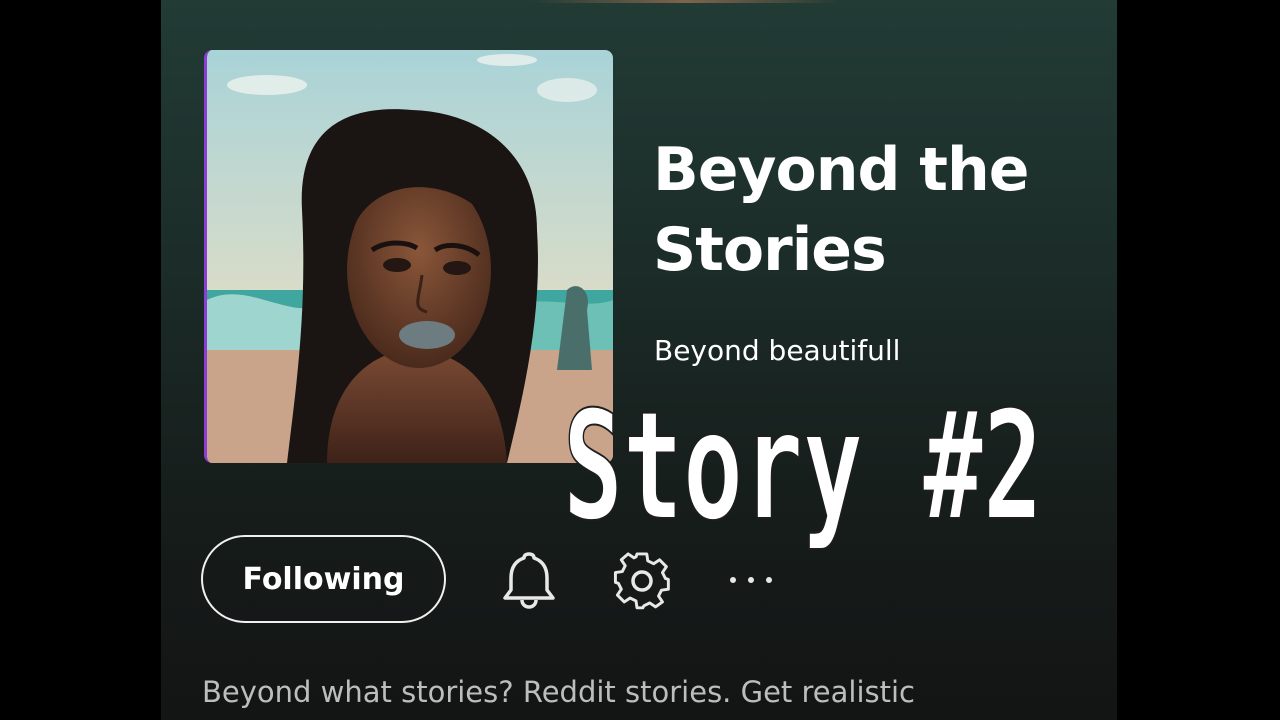 This screenshot has width=1280, height=720. I want to click on gear-icon, so click(642, 580).